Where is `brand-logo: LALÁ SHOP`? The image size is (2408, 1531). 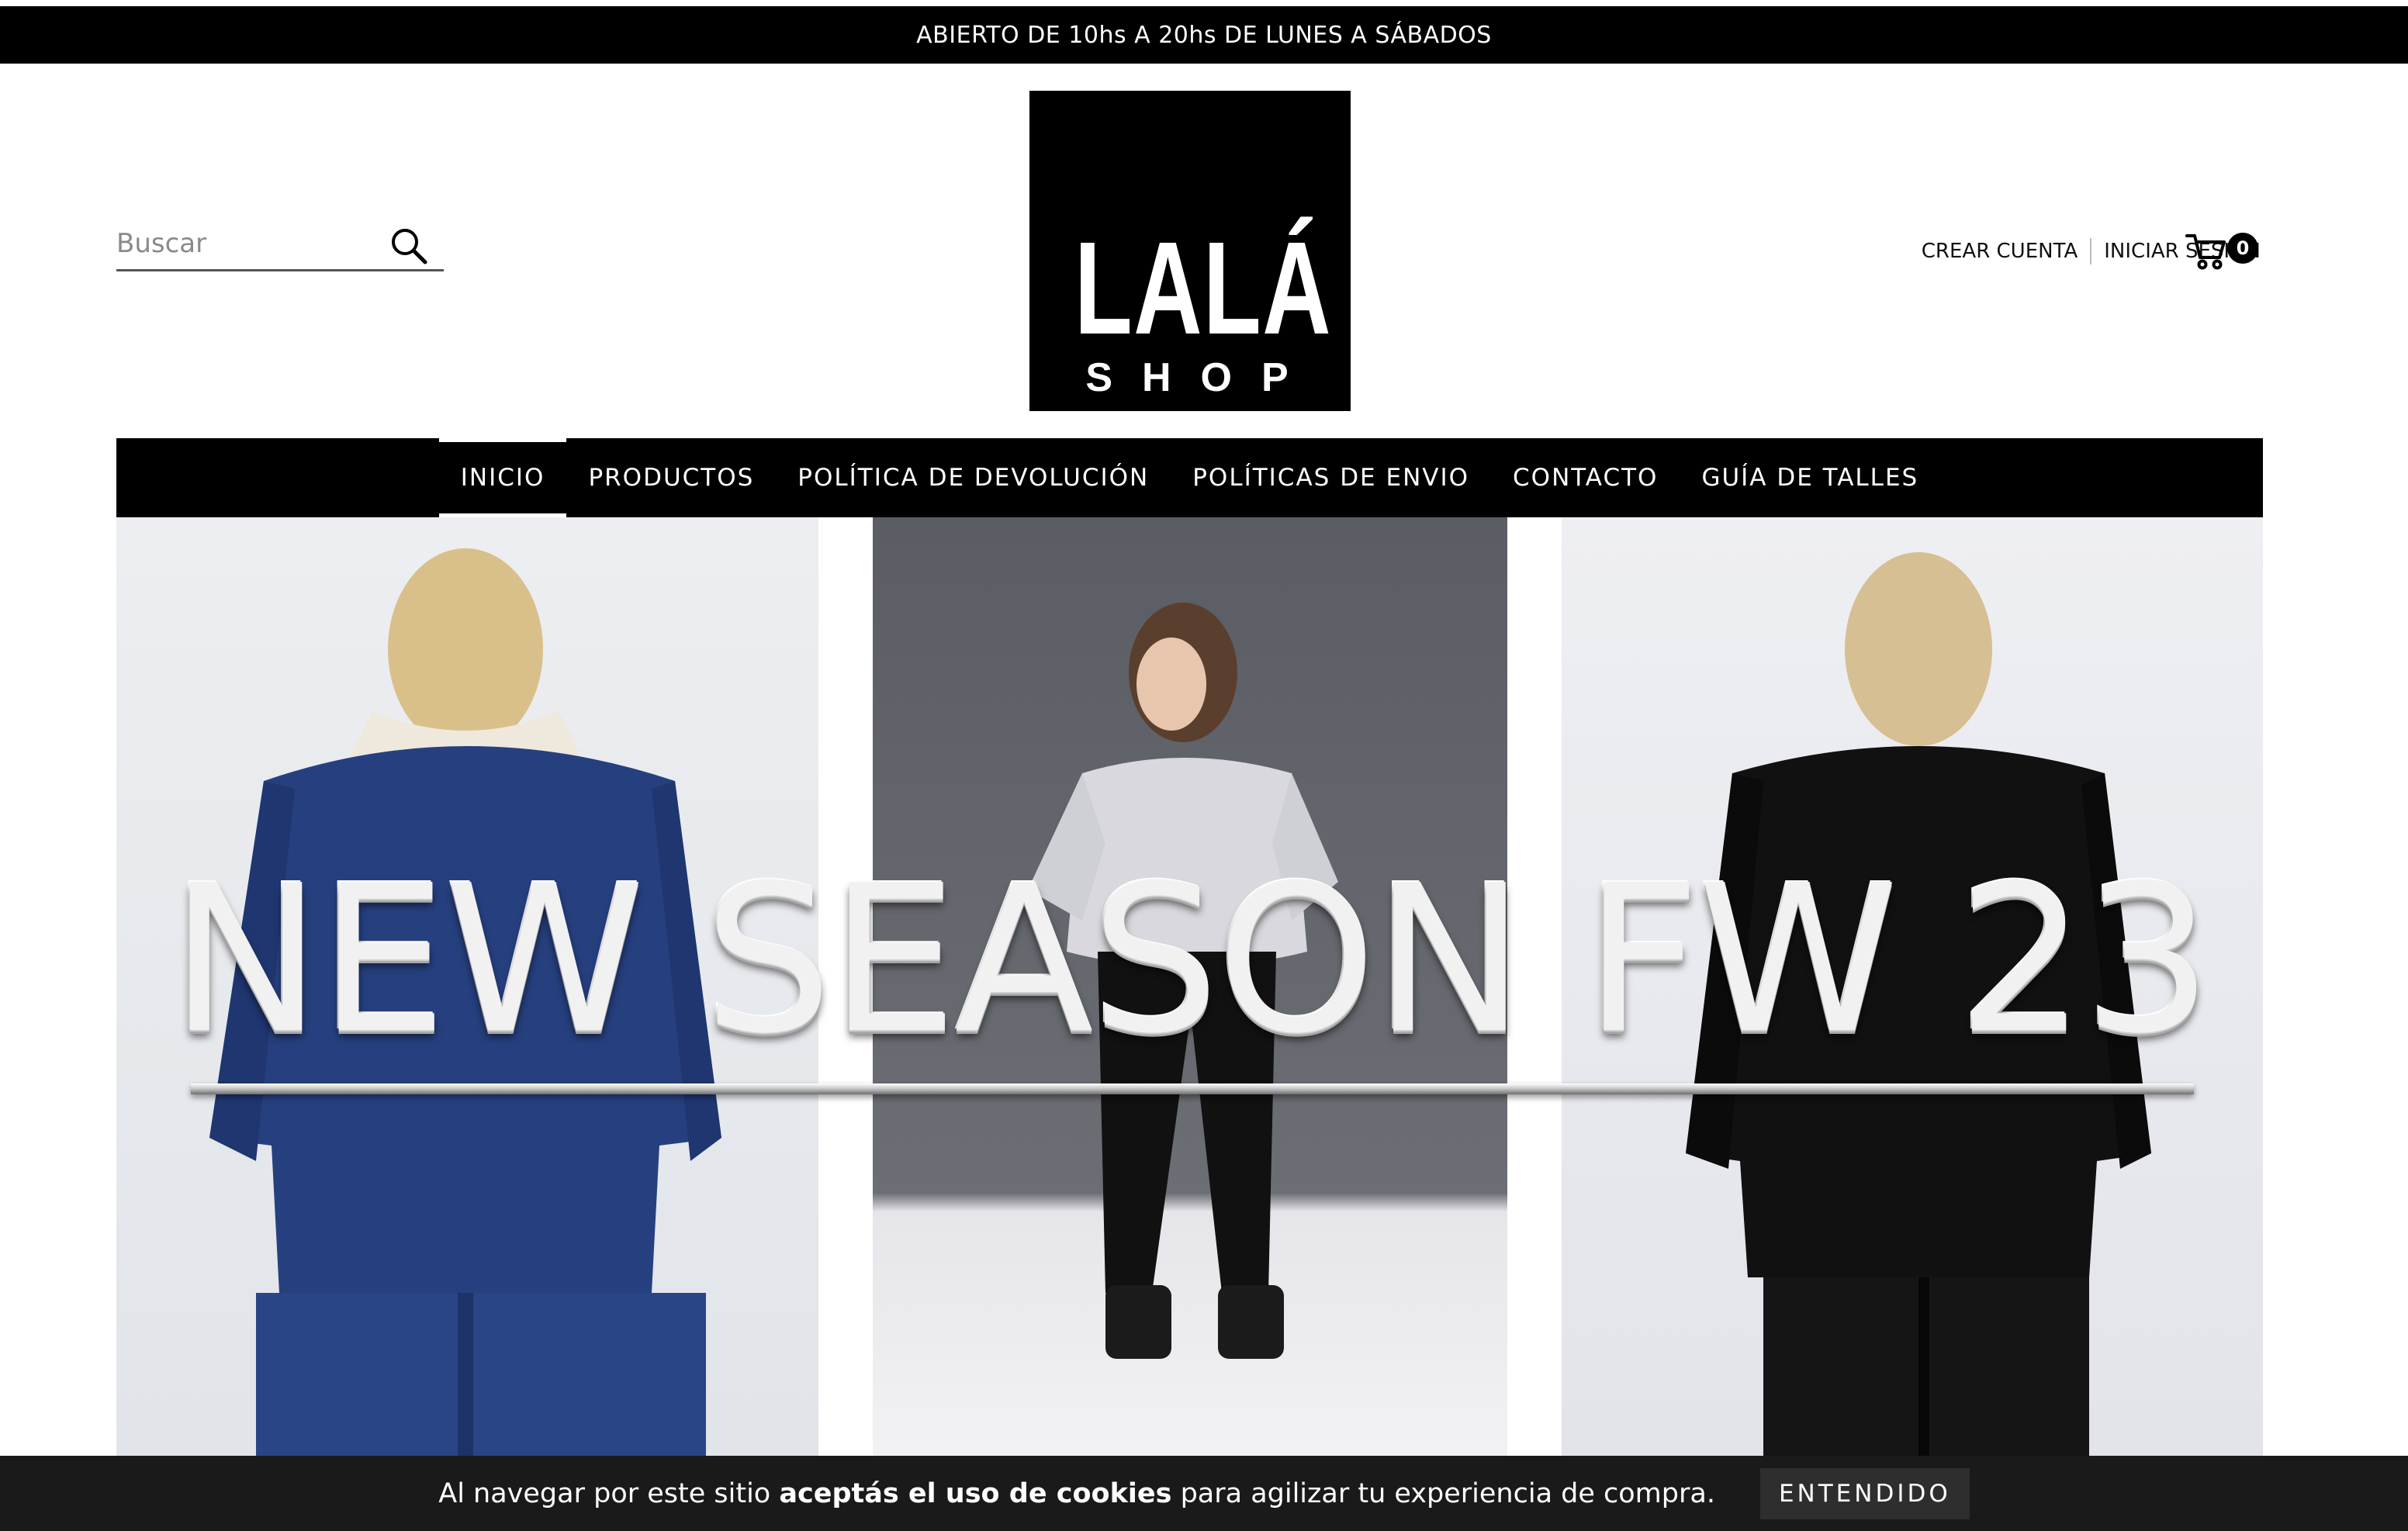
brand-logo: LALÁ SHOP is located at coordinates (1190, 251).